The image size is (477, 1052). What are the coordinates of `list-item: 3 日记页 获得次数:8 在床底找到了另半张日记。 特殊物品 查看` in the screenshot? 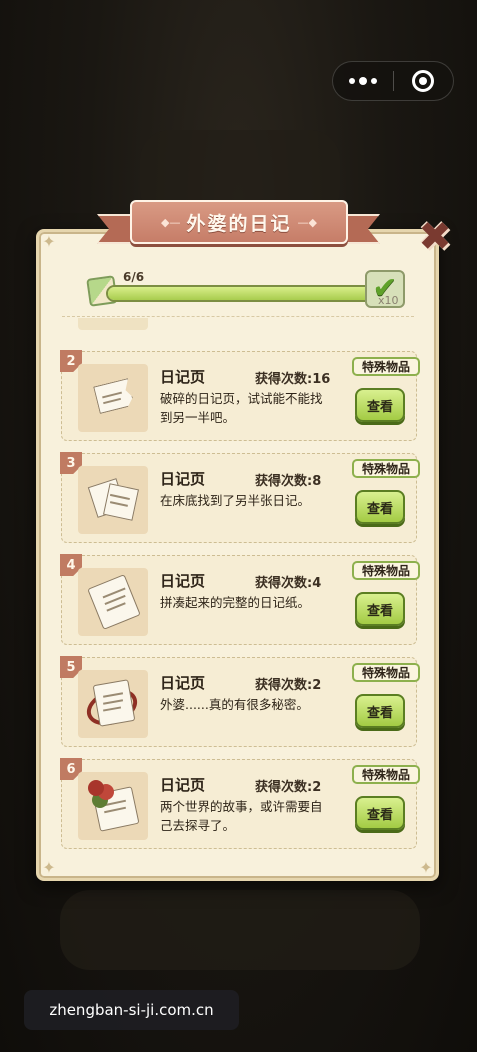 It's located at (240, 497).